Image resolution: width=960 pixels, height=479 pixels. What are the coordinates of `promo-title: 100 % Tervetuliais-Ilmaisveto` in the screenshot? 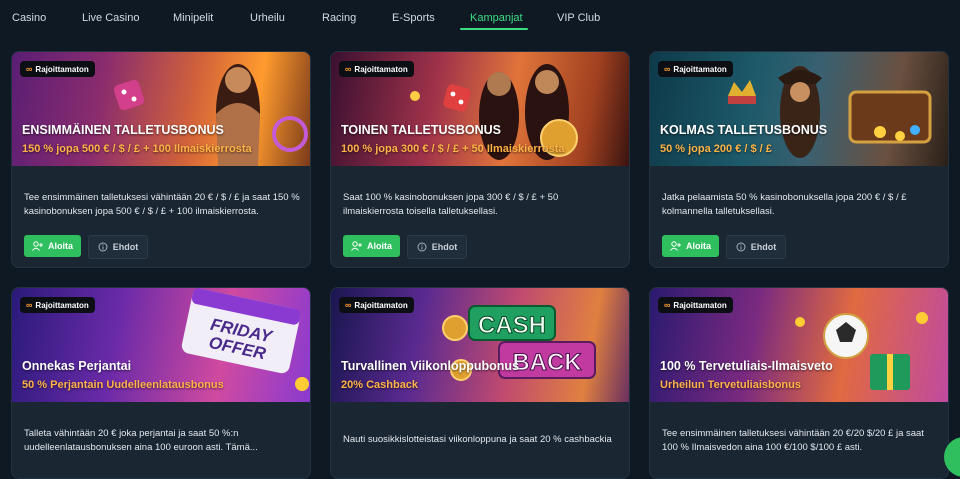 It's located at (746, 366).